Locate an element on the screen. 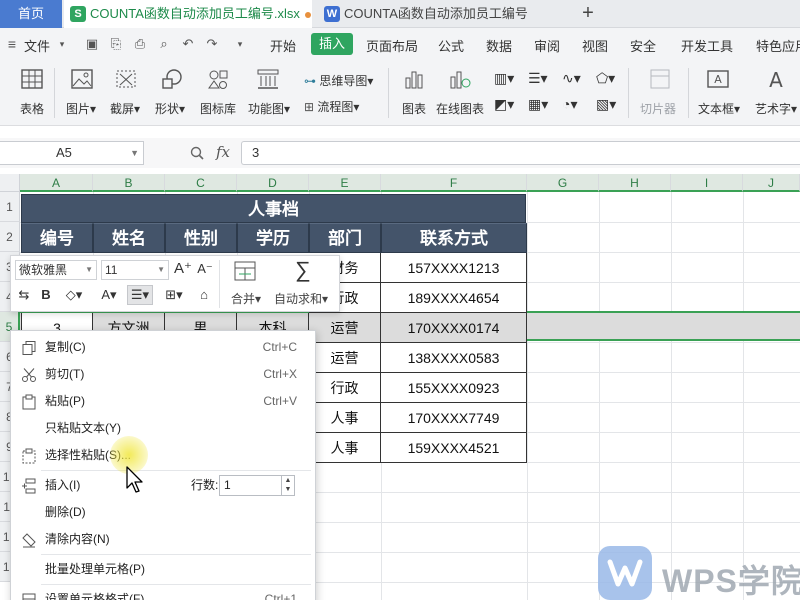 This screenshot has width=800, height=600. header-cell-contact: 联系方式 is located at coordinates (454, 238).